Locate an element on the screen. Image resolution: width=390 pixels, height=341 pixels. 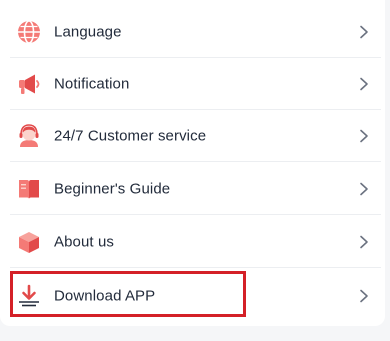
menu-item-notification: Notification is located at coordinates (195, 84).